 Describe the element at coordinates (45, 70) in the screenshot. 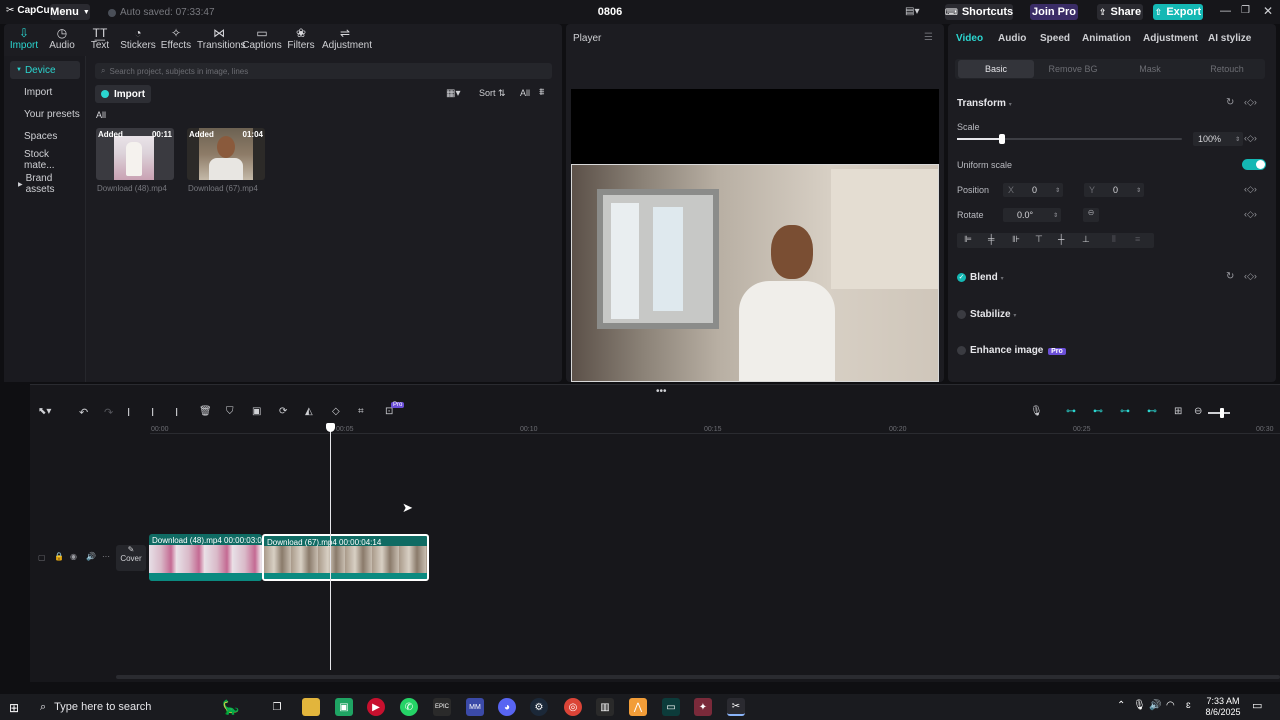

I see `sidebar-item-device: ▼ Device` at that location.